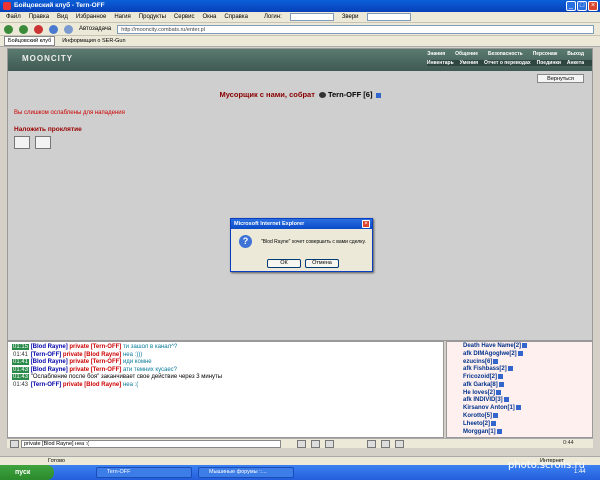 The width and height of the screenshot is (600, 480). Describe the element at coordinates (545, 54) in the screenshot. I see `nav-character: Персонаж` at that location.